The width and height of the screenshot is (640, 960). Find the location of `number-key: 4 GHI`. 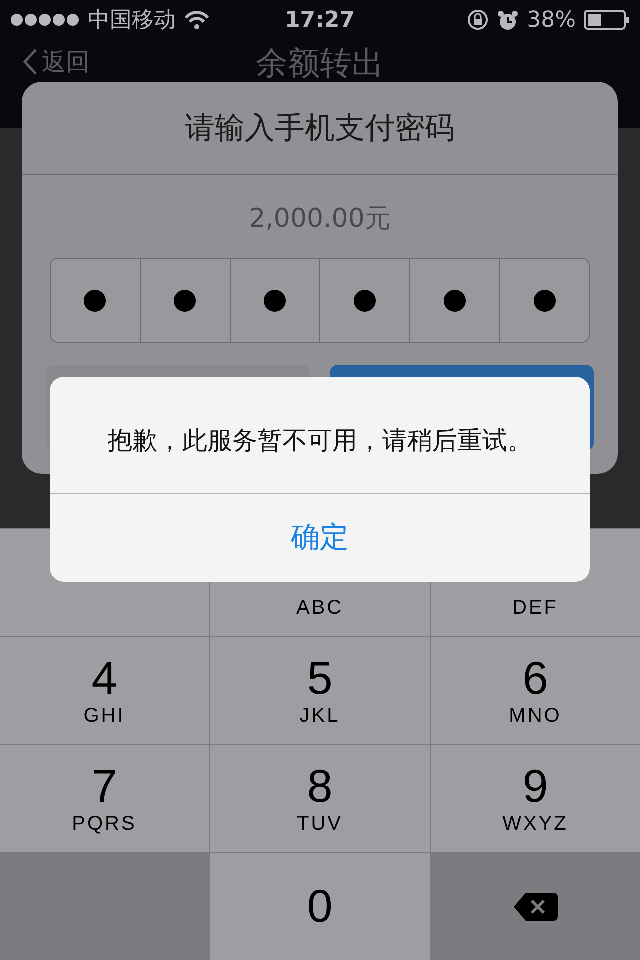

number-key: 4 GHI is located at coordinates (104, 690).